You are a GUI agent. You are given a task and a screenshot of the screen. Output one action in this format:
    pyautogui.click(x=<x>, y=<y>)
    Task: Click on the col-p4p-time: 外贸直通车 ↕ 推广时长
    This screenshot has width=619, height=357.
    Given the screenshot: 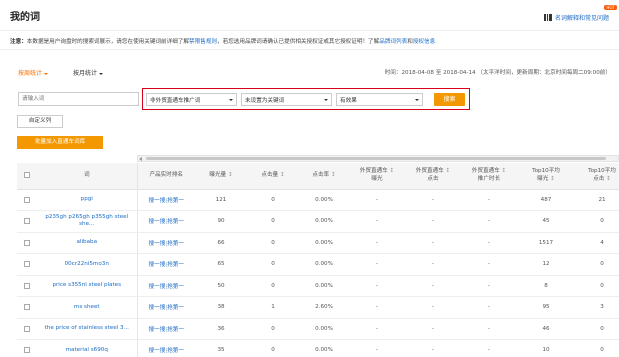 What is the action you would take?
    pyautogui.click(x=489, y=176)
    